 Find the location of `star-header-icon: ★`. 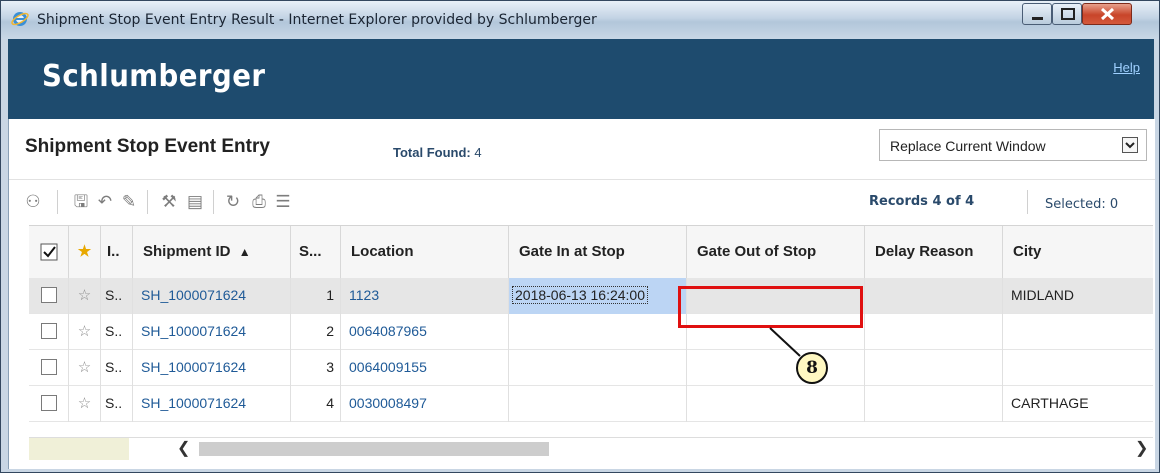

star-header-icon: ★ is located at coordinates (85, 252).